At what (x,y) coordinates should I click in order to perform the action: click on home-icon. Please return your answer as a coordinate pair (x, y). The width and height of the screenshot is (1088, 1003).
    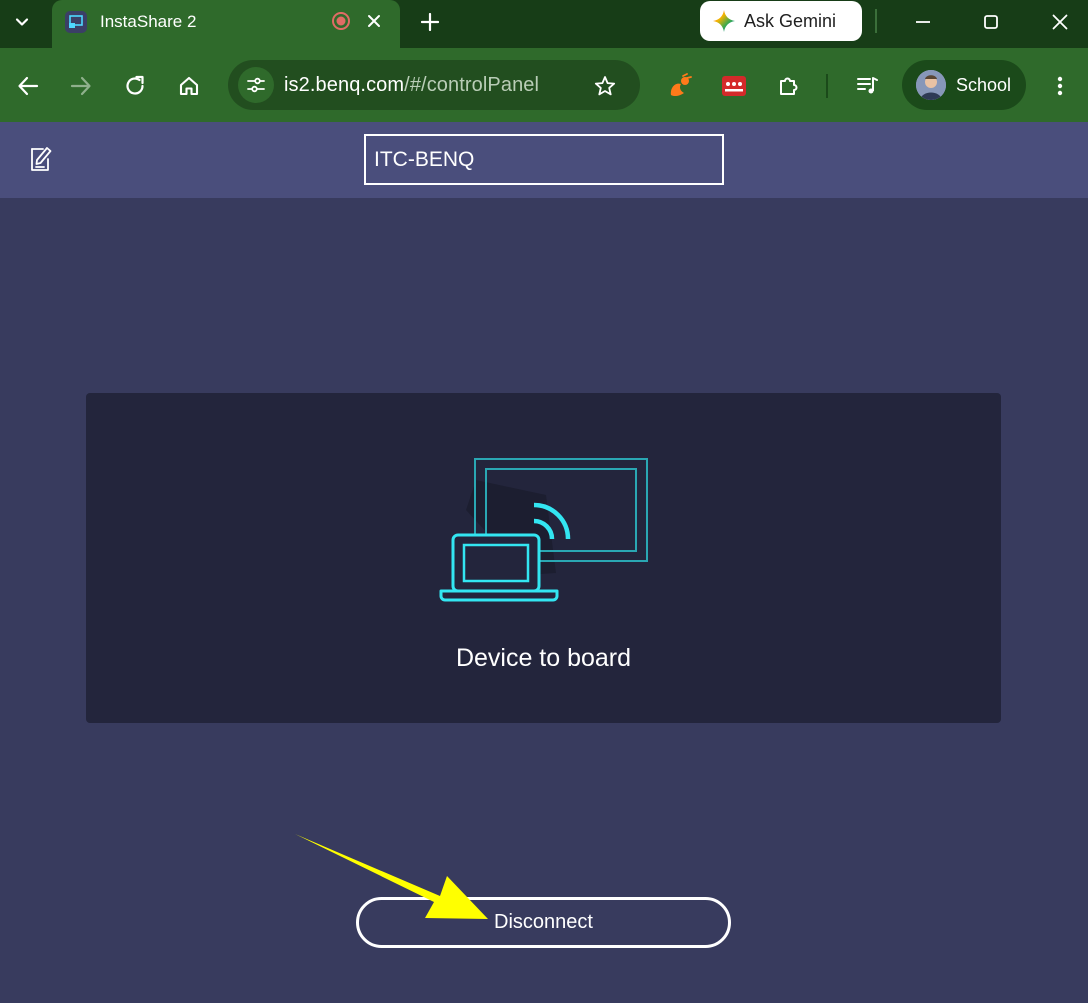
    Looking at the image, I should click on (189, 86).